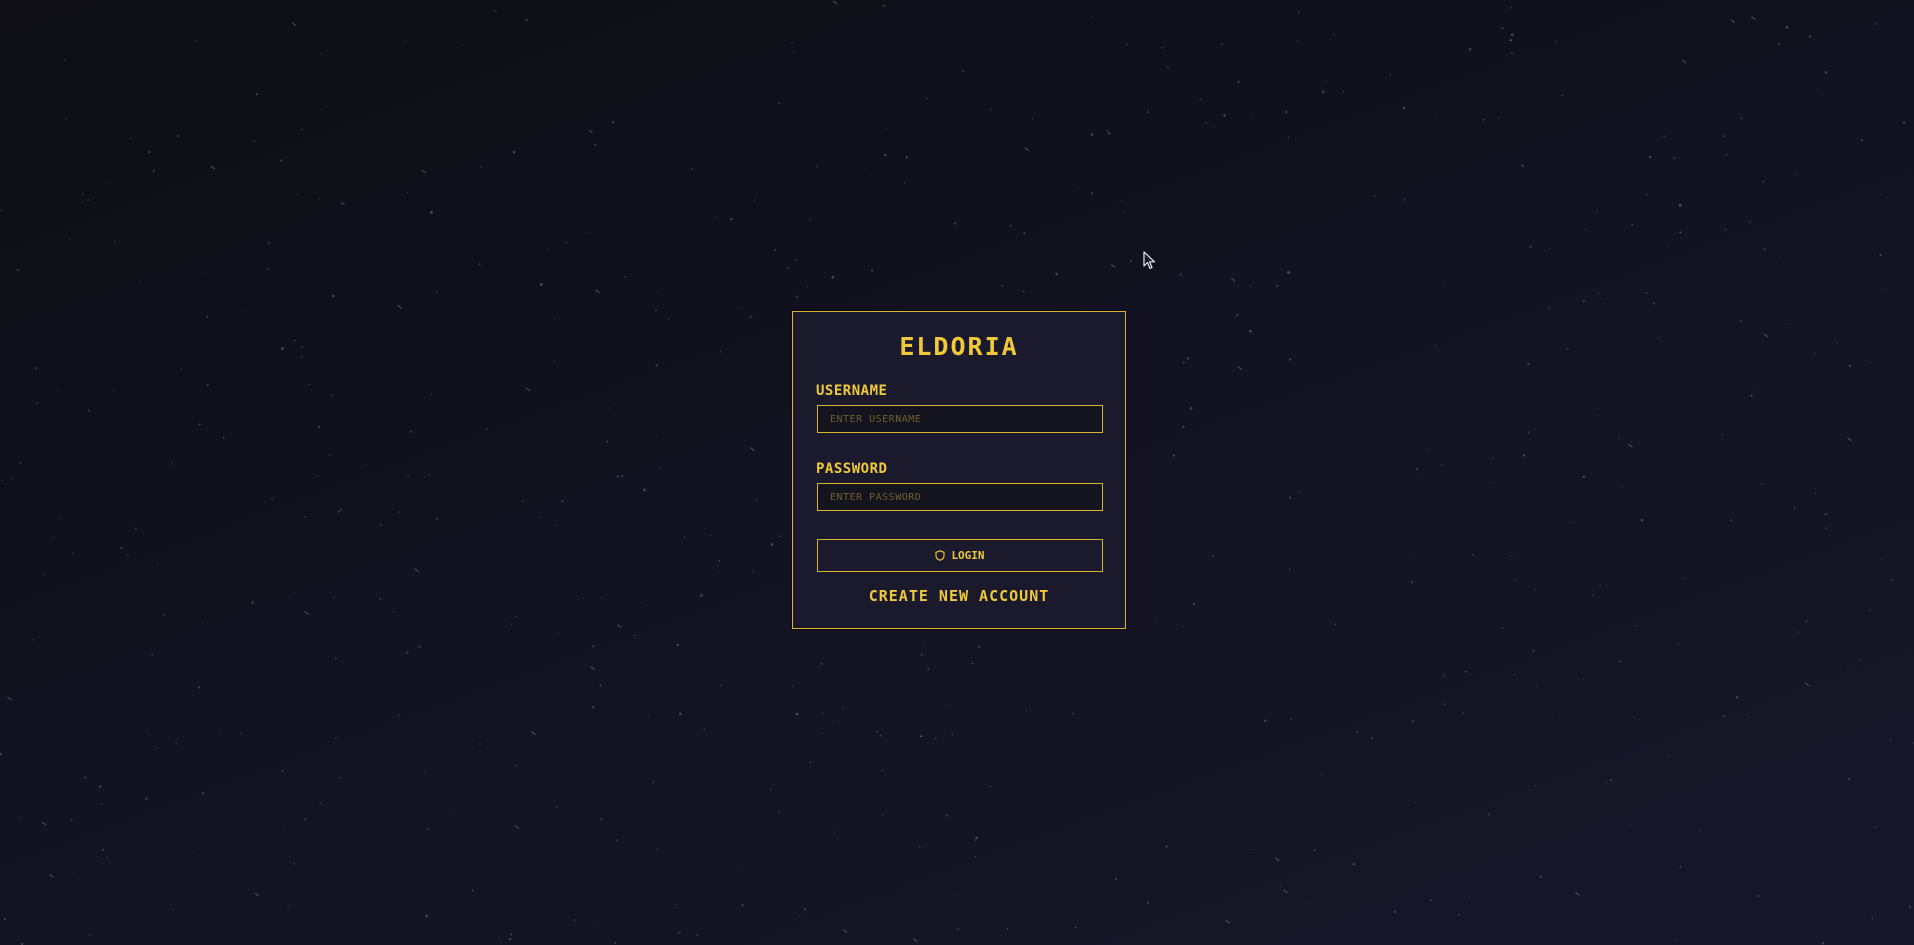 The image size is (1914, 945). I want to click on password-label: PASSWORD, so click(852, 469).